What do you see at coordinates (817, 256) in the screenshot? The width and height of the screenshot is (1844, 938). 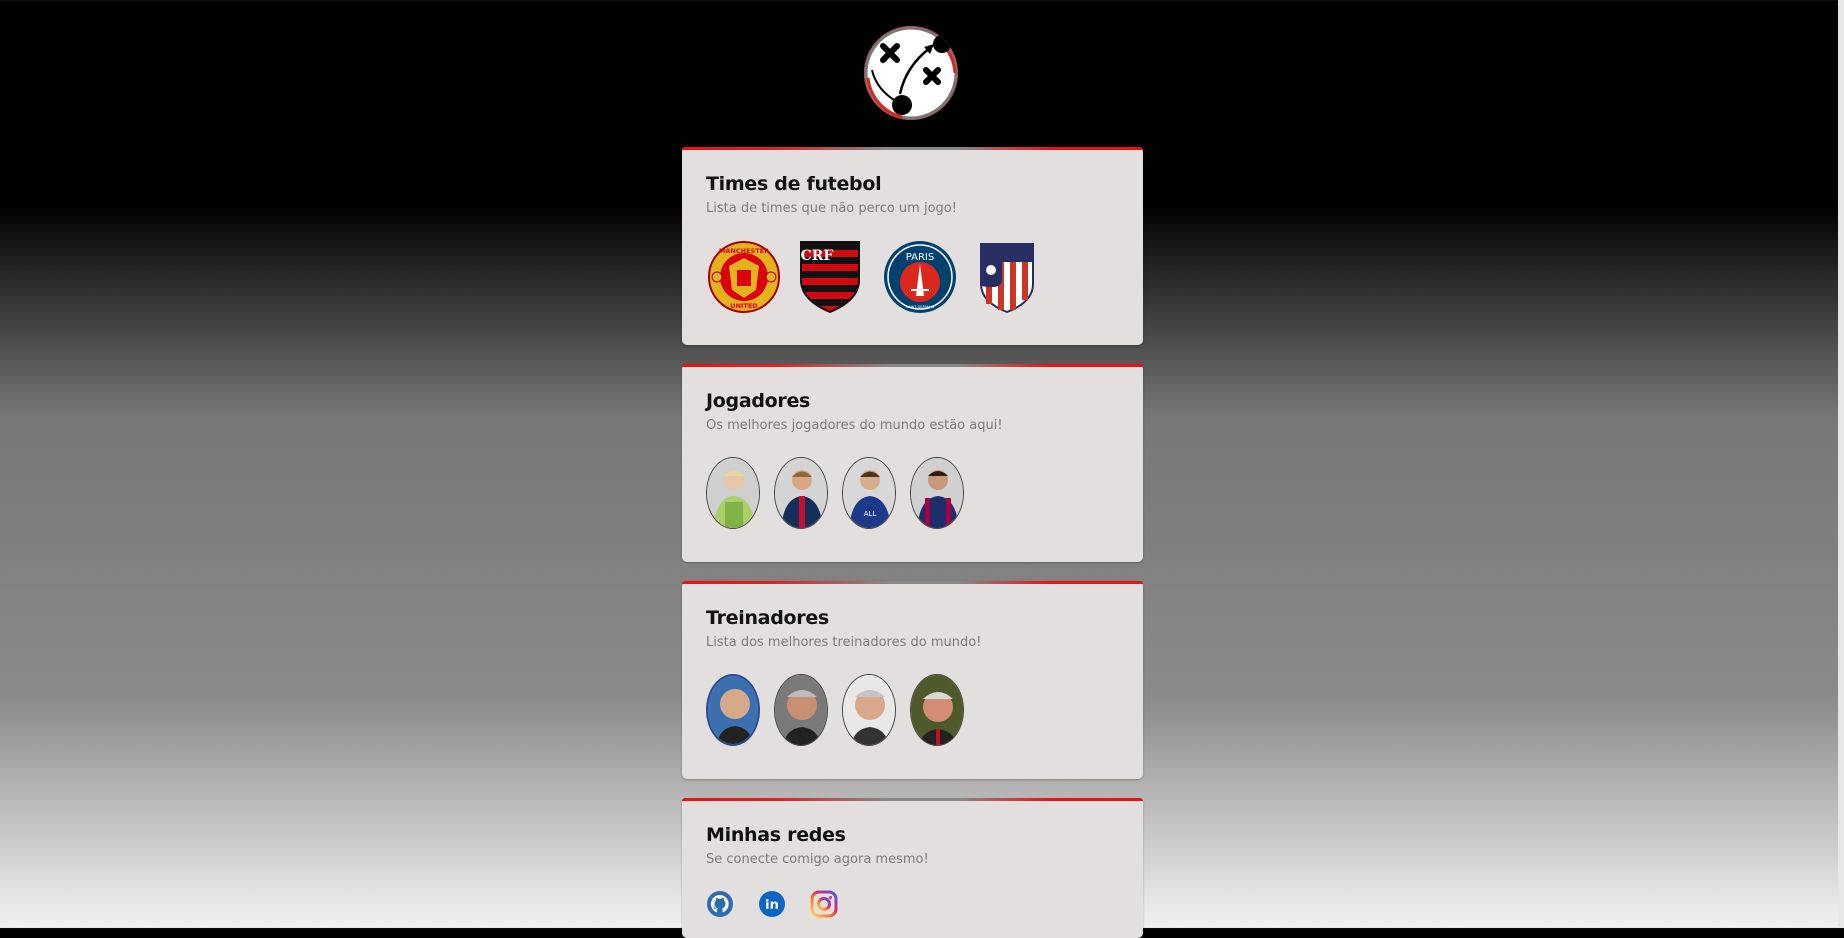 I see `flamengo-monogram: CRF` at bounding box center [817, 256].